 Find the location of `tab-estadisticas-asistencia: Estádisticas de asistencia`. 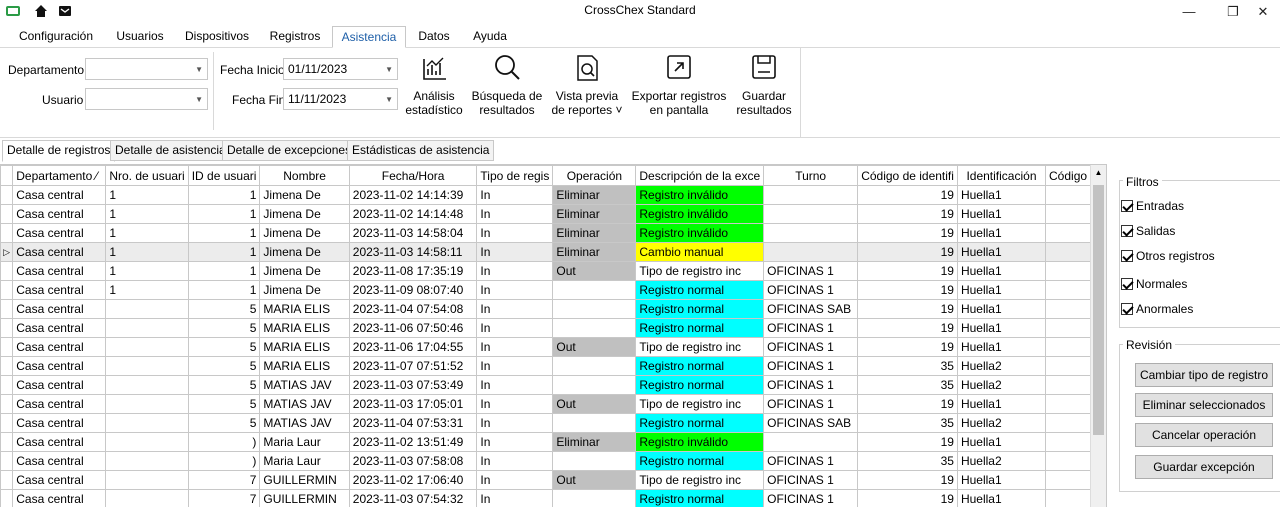

tab-estadisticas-asistencia: Estádisticas de asistencia is located at coordinates (421, 150).